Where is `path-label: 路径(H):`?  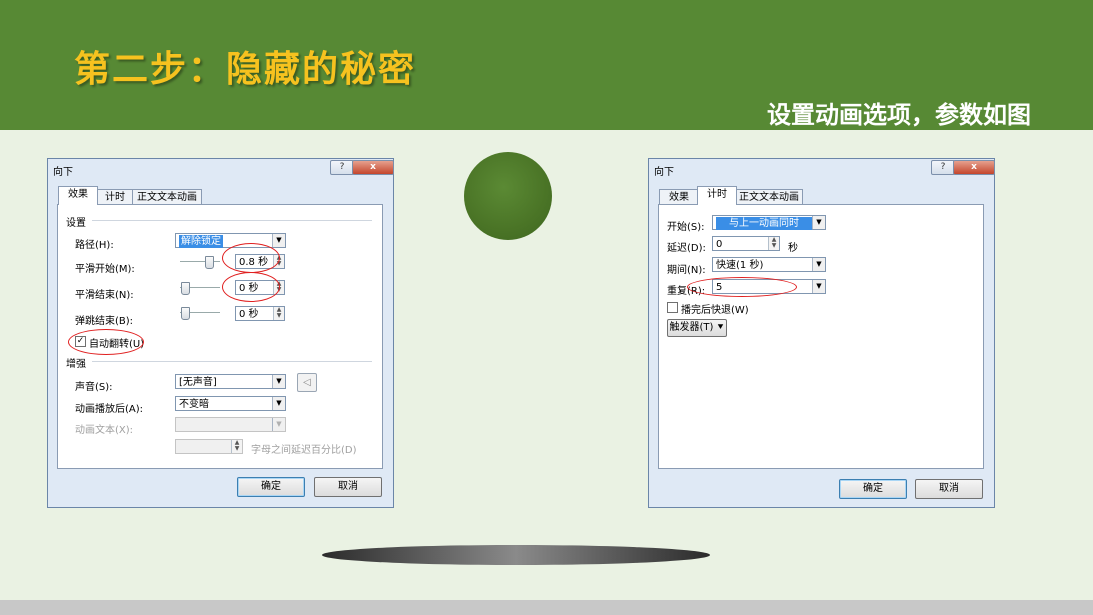 path-label: 路径(H): is located at coordinates (94, 245).